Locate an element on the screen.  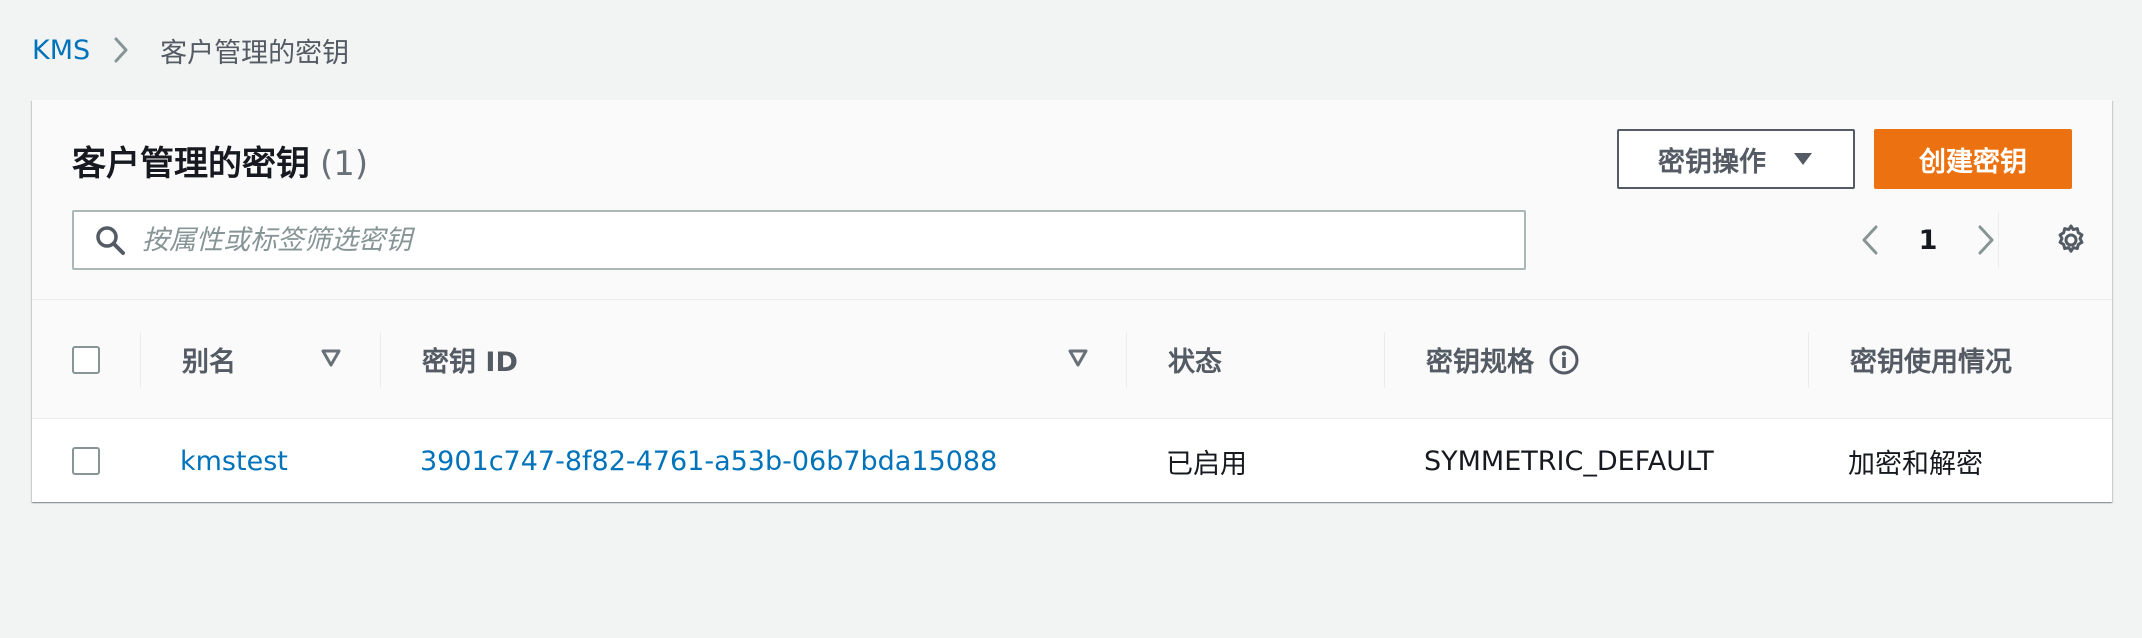
search-input is located at coordinates (832, 240).